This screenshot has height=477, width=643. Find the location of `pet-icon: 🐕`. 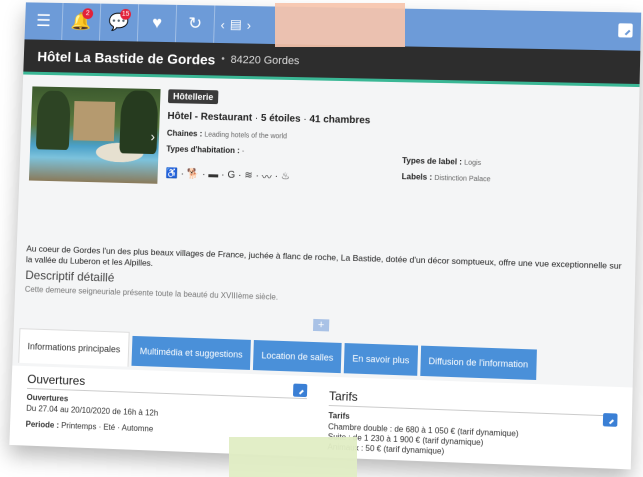

pet-icon: 🐕 is located at coordinates (193, 174).